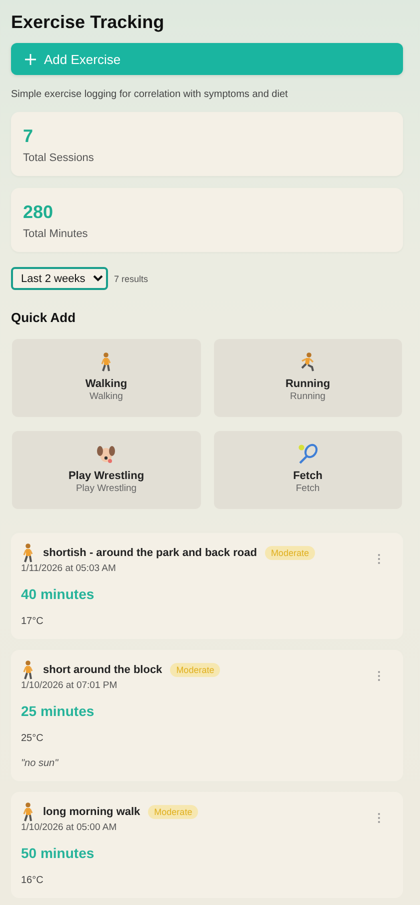 The image size is (420, 905). I want to click on running-person-icon, so click(307, 362).